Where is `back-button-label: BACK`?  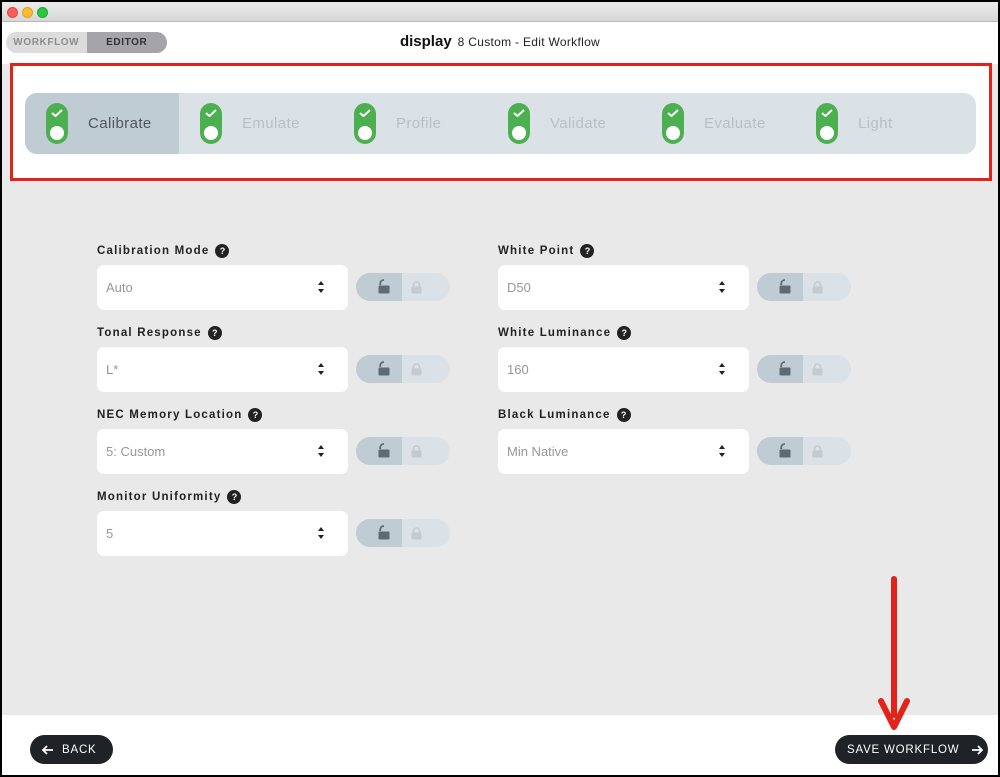
back-button-label: BACK is located at coordinates (79, 749).